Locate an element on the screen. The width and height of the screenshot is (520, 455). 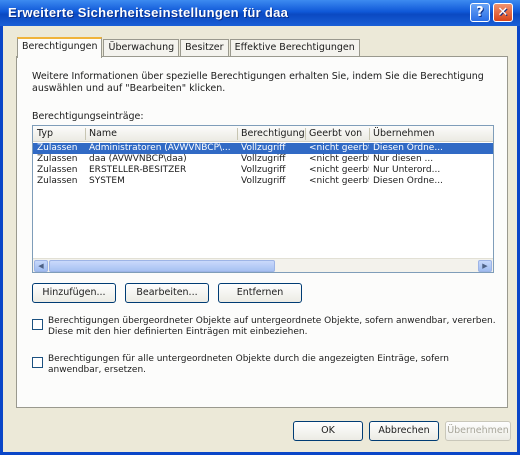
inherit-permissions-checkbox is located at coordinates (37, 324).